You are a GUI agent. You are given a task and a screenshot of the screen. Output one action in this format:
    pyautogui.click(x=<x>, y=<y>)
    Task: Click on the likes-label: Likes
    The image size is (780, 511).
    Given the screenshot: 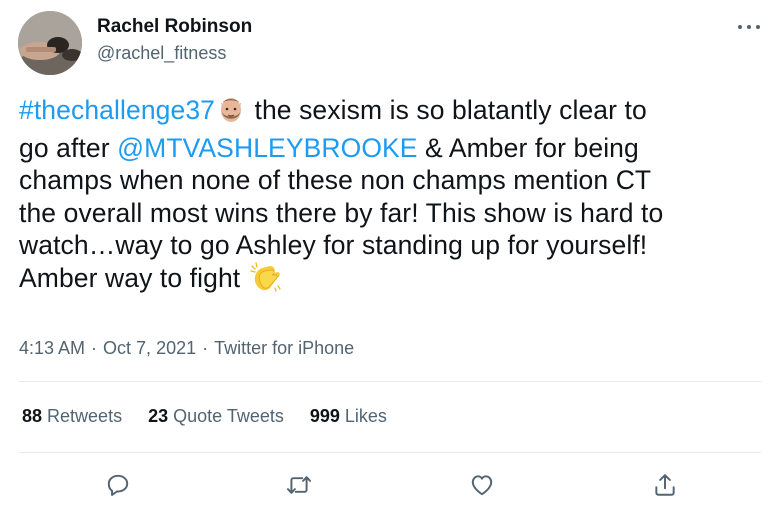 What is the action you would take?
    pyautogui.click(x=365, y=416)
    